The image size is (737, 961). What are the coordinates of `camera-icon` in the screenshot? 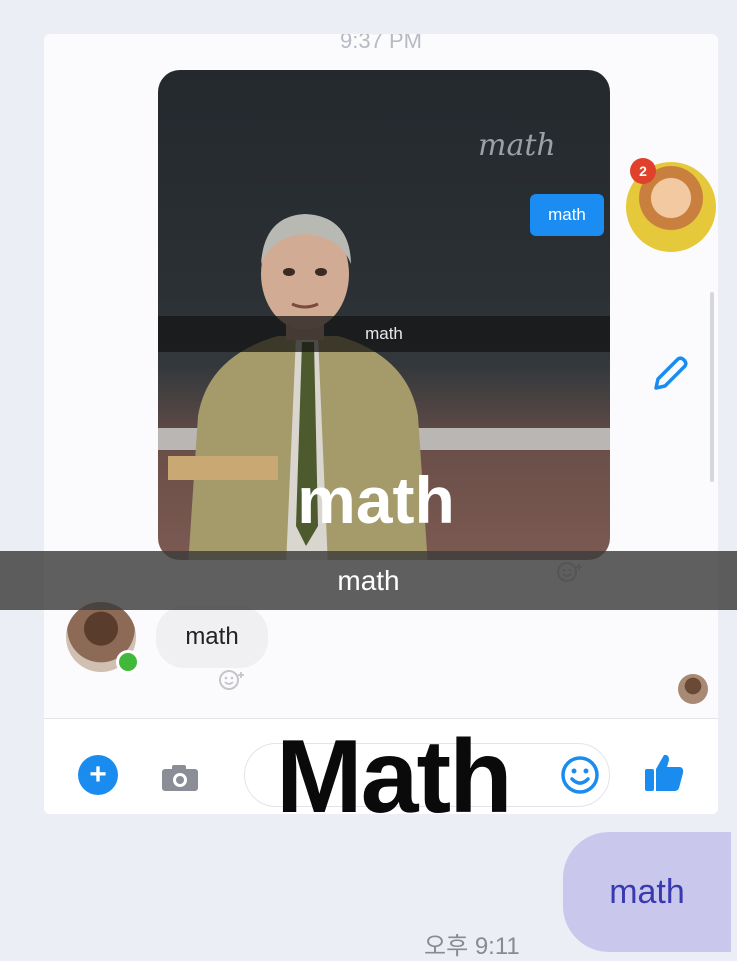 It's located at (180, 778).